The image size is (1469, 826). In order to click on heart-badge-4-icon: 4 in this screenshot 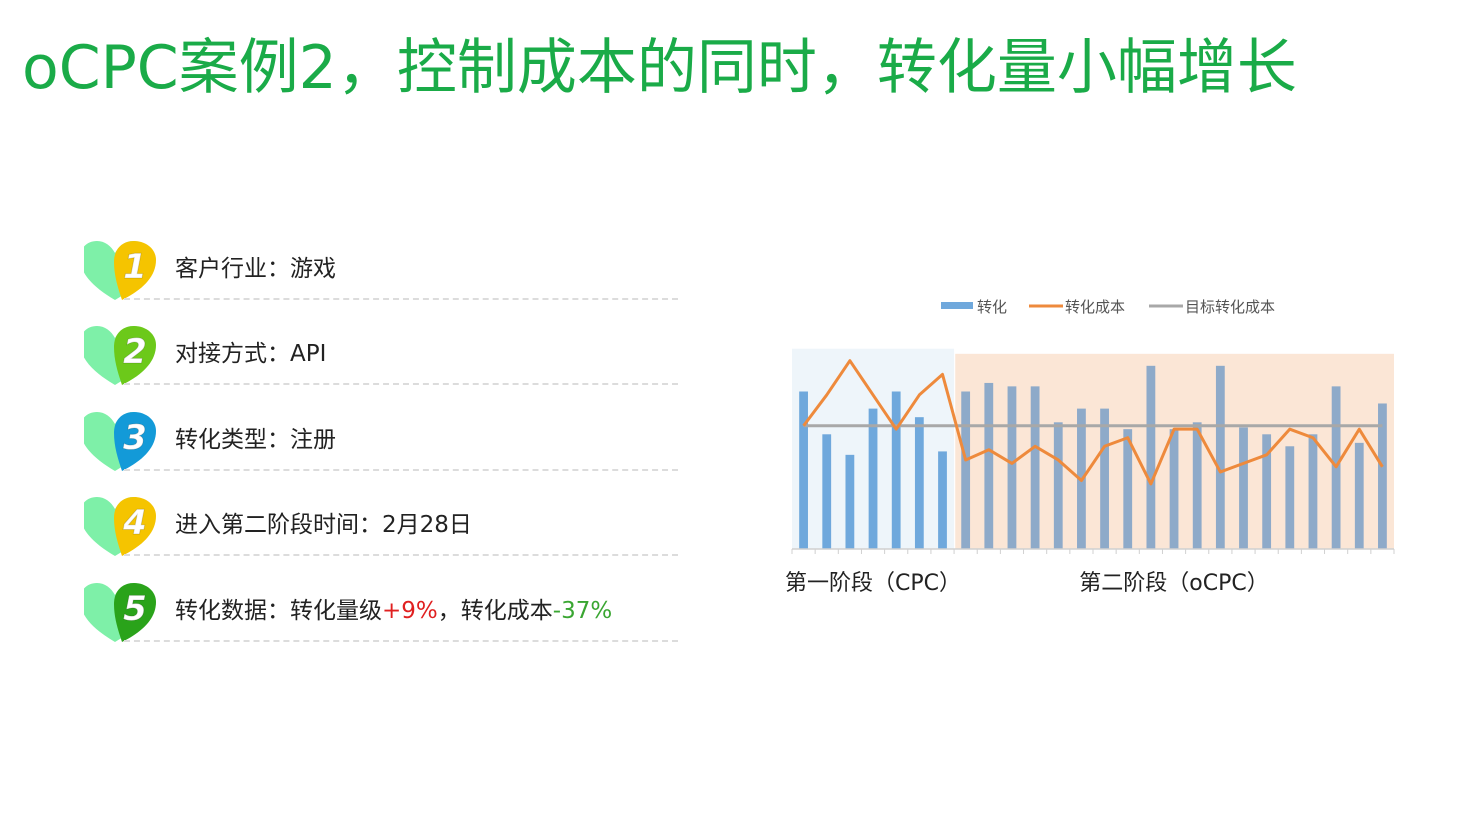, I will do `click(120, 526)`.